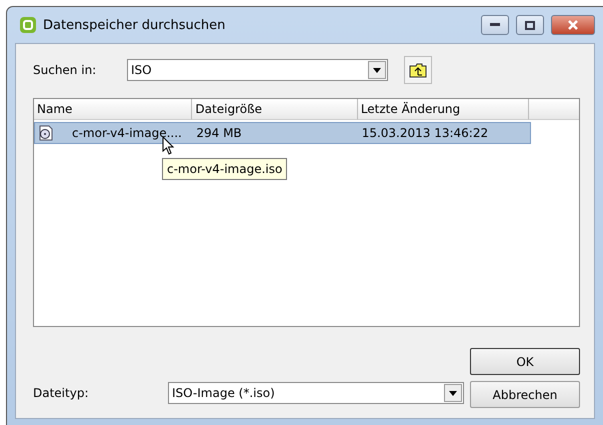 Image resolution: width=603 pixels, height=425 pixels. Describe the element at coordinates (65, 70) in the screenshot. I see `look-in-label: Suchen in:` at that location.